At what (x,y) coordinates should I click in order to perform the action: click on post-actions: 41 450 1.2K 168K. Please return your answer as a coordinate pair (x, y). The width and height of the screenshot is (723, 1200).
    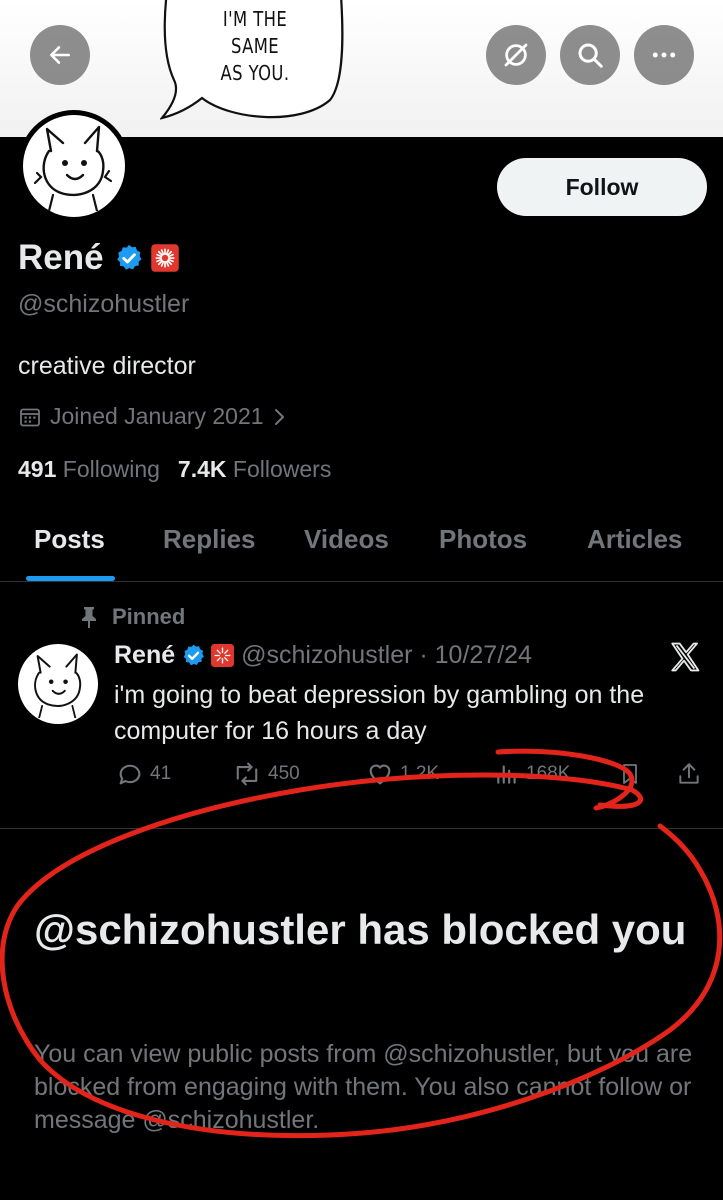
    Looking at the image, I should click on (361, 777).